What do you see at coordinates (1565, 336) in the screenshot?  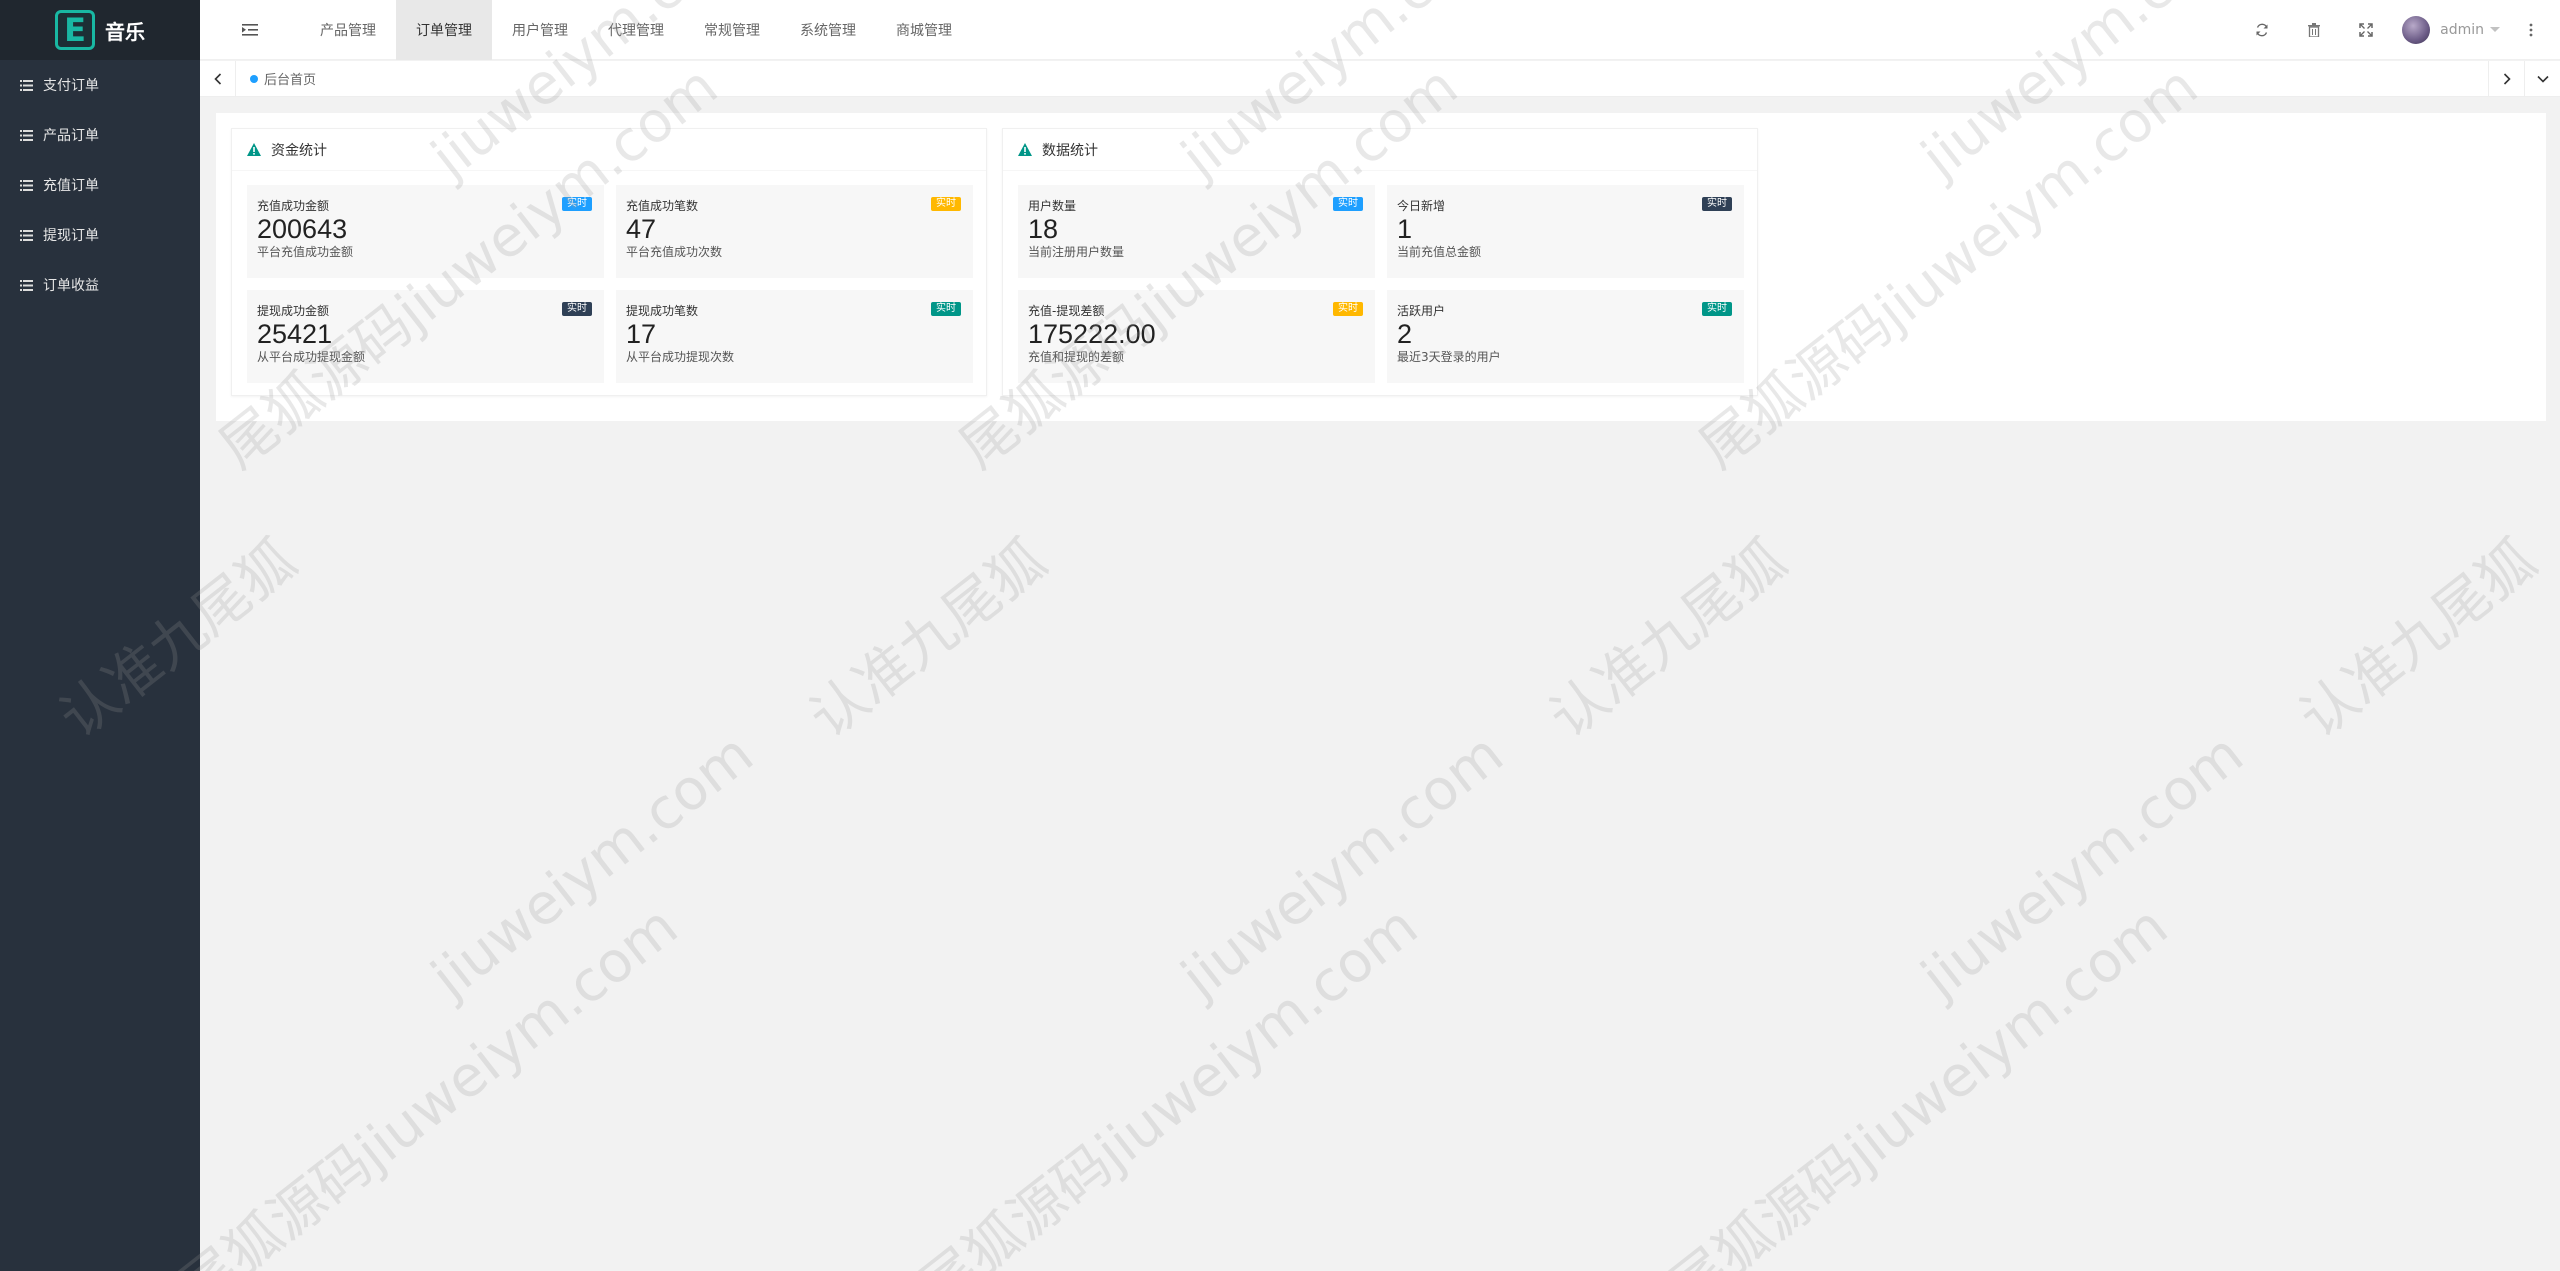 I see `stat-card-active-users: 活跃用户 2 最近3天登录的用户 实时` at bounding box center [1565, 336].